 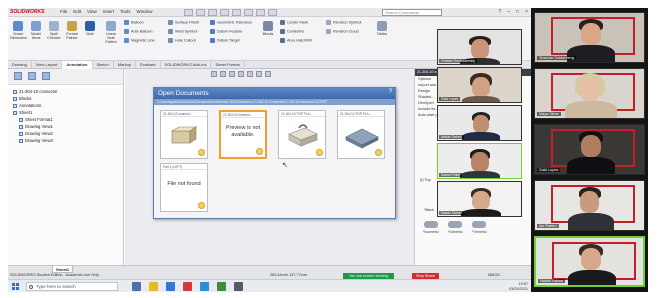 I want to click on gallery-participant-tile: Shachar Goldenberg, so click(x=589, y=37).